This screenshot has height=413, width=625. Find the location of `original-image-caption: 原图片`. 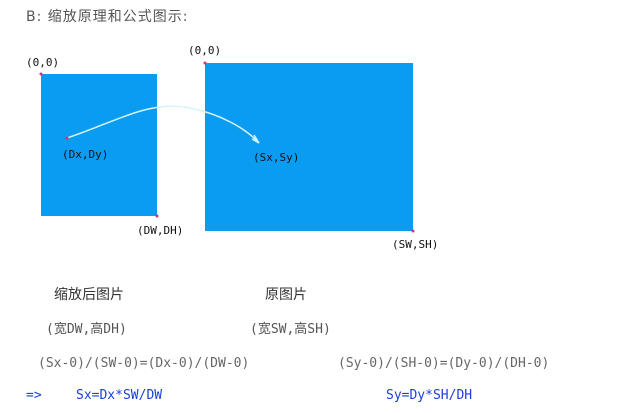

original-image-caption: 原图片 is located at coordinates (286, 295).